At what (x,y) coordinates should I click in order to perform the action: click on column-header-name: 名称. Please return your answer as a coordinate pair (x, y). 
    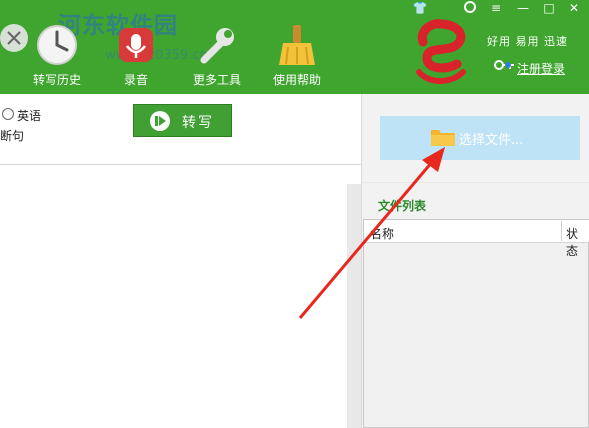
    Looking at the image, I should click on (382, 233).